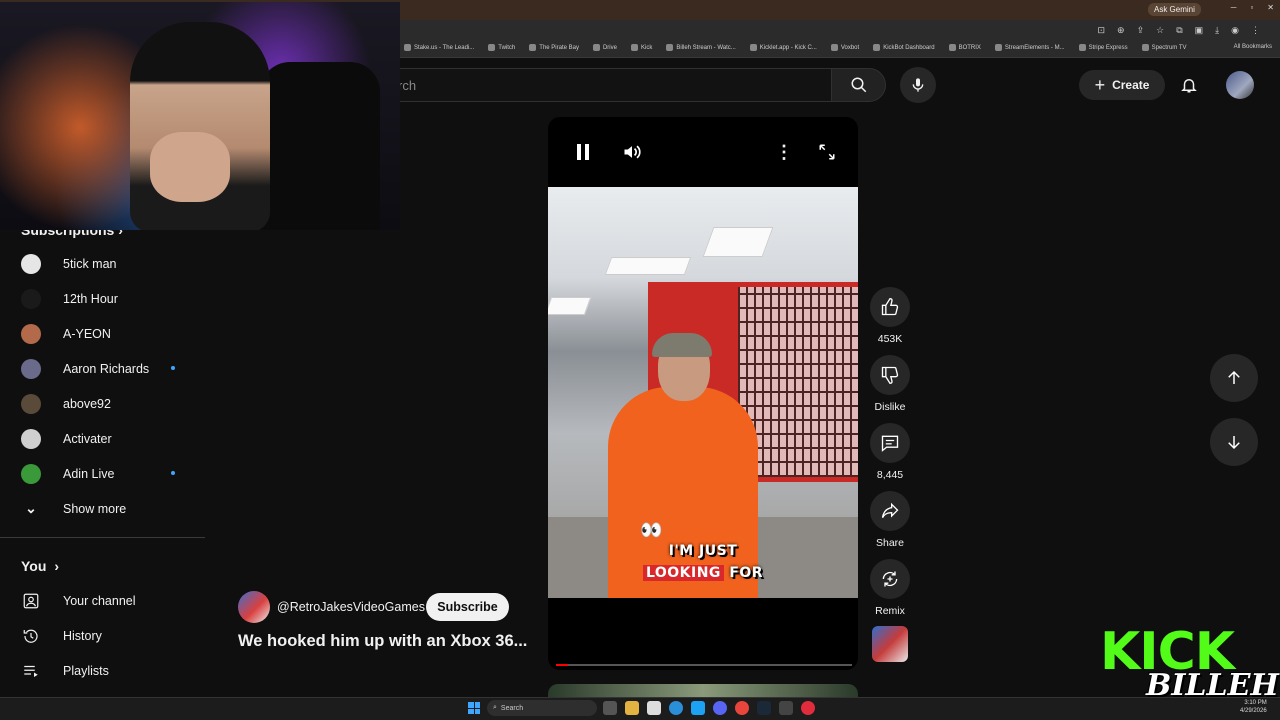 The height and width of the screenshot is (720, 1280). I want to click on sidebar-you-item: Playlists, so click(111, 670).